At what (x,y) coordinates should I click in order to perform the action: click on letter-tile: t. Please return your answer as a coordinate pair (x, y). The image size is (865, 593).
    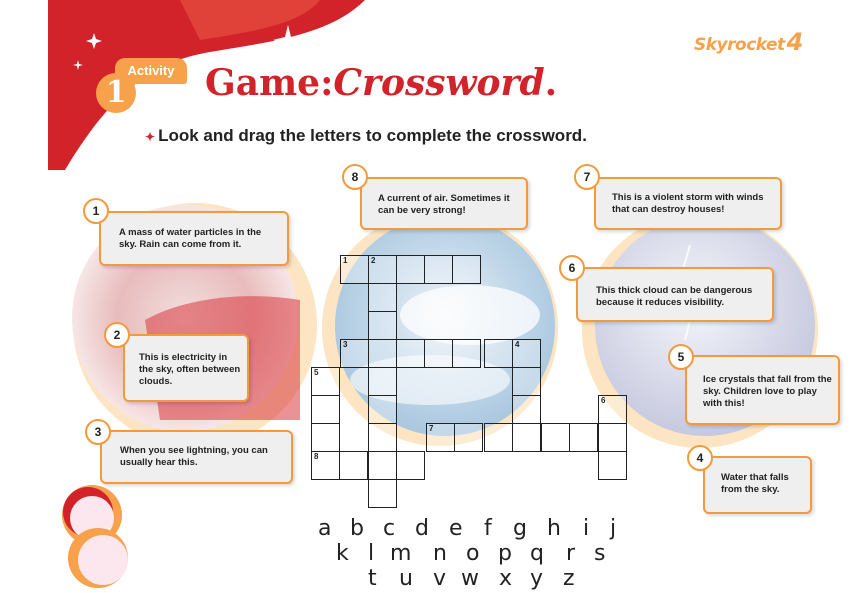
    Looking at the image, I should click on (372, 578).